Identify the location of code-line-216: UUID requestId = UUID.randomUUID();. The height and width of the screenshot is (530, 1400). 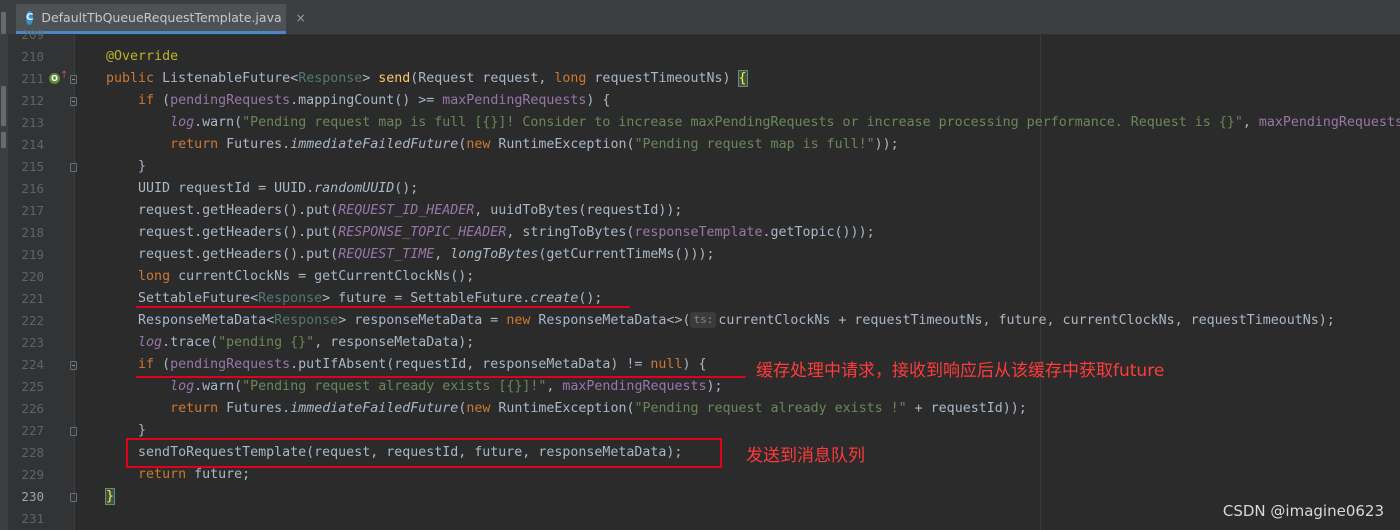
(246, 188).